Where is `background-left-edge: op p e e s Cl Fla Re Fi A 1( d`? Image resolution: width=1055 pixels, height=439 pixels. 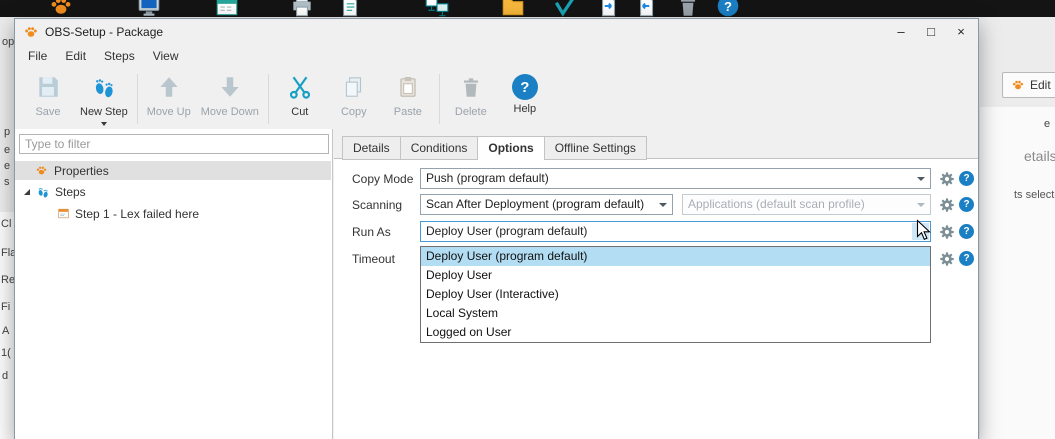 background-left-edge: op p e e s Cl Fla Re Fi A 1( d is located at coordinates (7, 228).